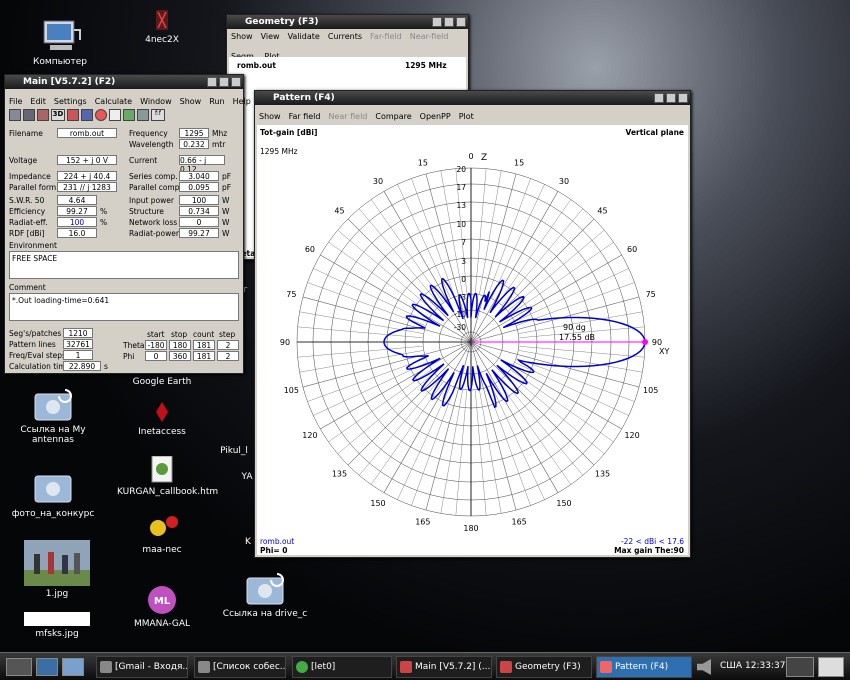 Image resolution: width=850 pixels, height=680 pixels. What do you see at coordinates (162, 412) in the screenshot?
I see `inetaccess-icon` at bounding box center [162, 412].